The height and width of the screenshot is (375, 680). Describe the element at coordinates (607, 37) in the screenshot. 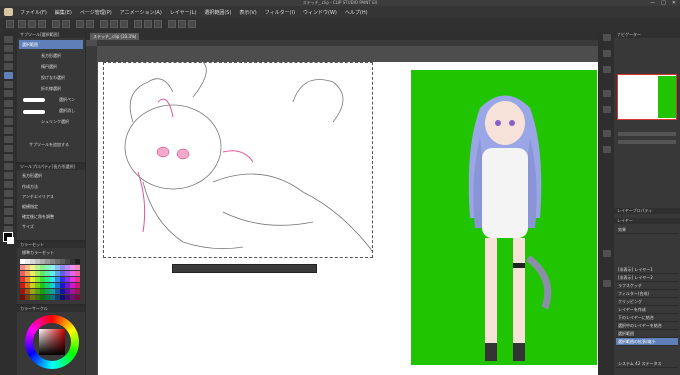

I see `navigator-icon` at that location.